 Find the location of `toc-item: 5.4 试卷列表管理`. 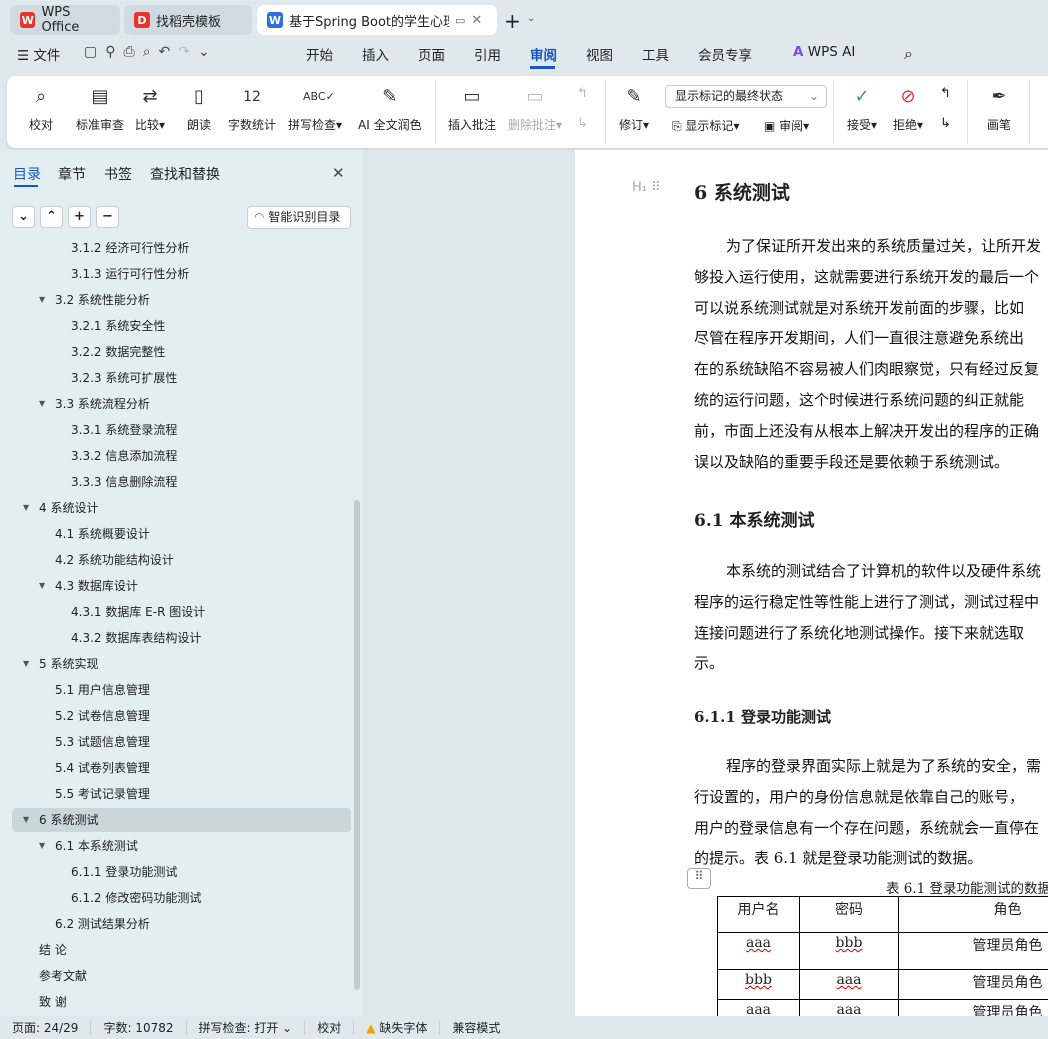

toc-item: 5.4 试卷列表管理 is located at coordinates (102, 768).